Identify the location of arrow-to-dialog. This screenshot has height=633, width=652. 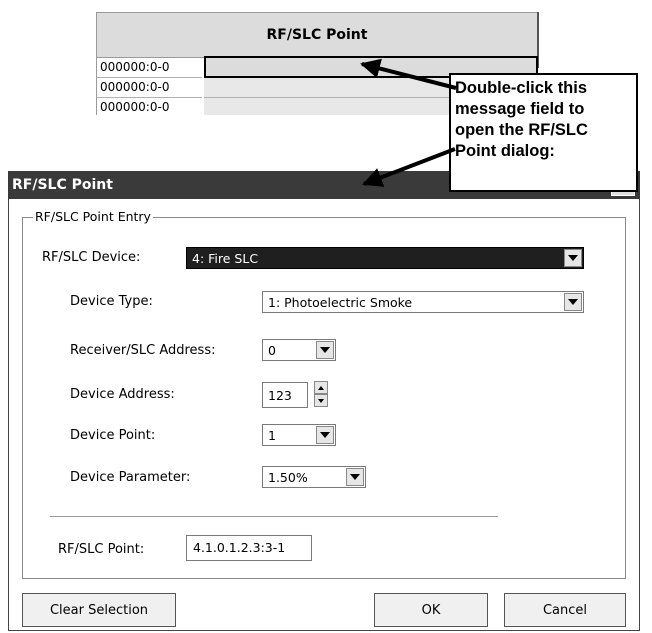
(409, 167).